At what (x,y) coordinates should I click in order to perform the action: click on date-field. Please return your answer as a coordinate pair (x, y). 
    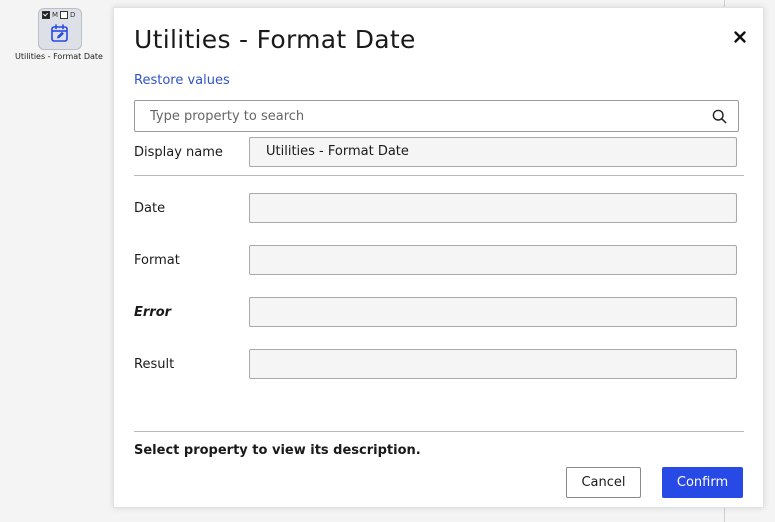
    Looking at the image, I should click on (493, 208).